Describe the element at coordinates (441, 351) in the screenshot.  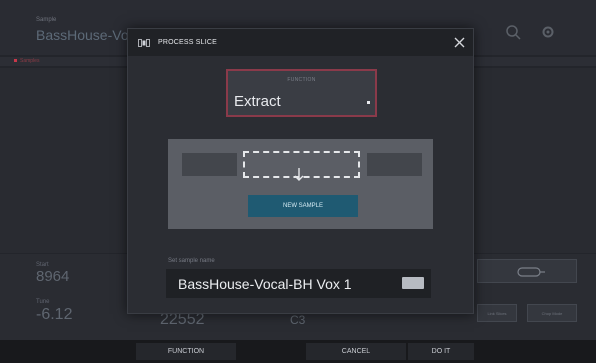
I see `do-it-button: DO IT` at that location.